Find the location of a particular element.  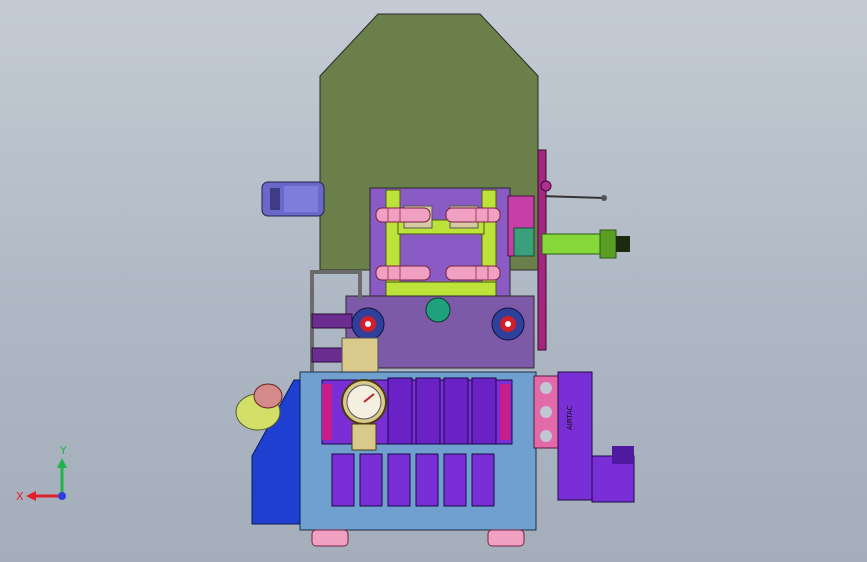

air-cylinder is located at coordinates (585, 244).